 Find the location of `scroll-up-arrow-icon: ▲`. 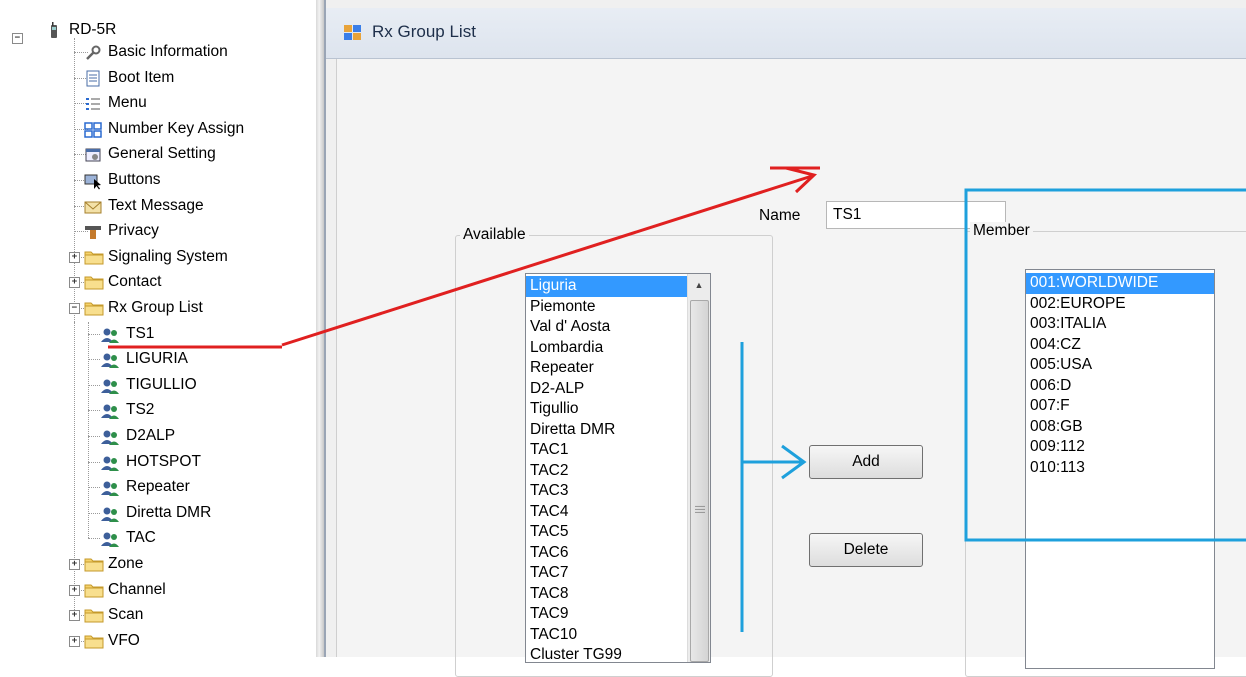

scroll-up-arrow-icon: ▲ is located at coordinates (699, 285).